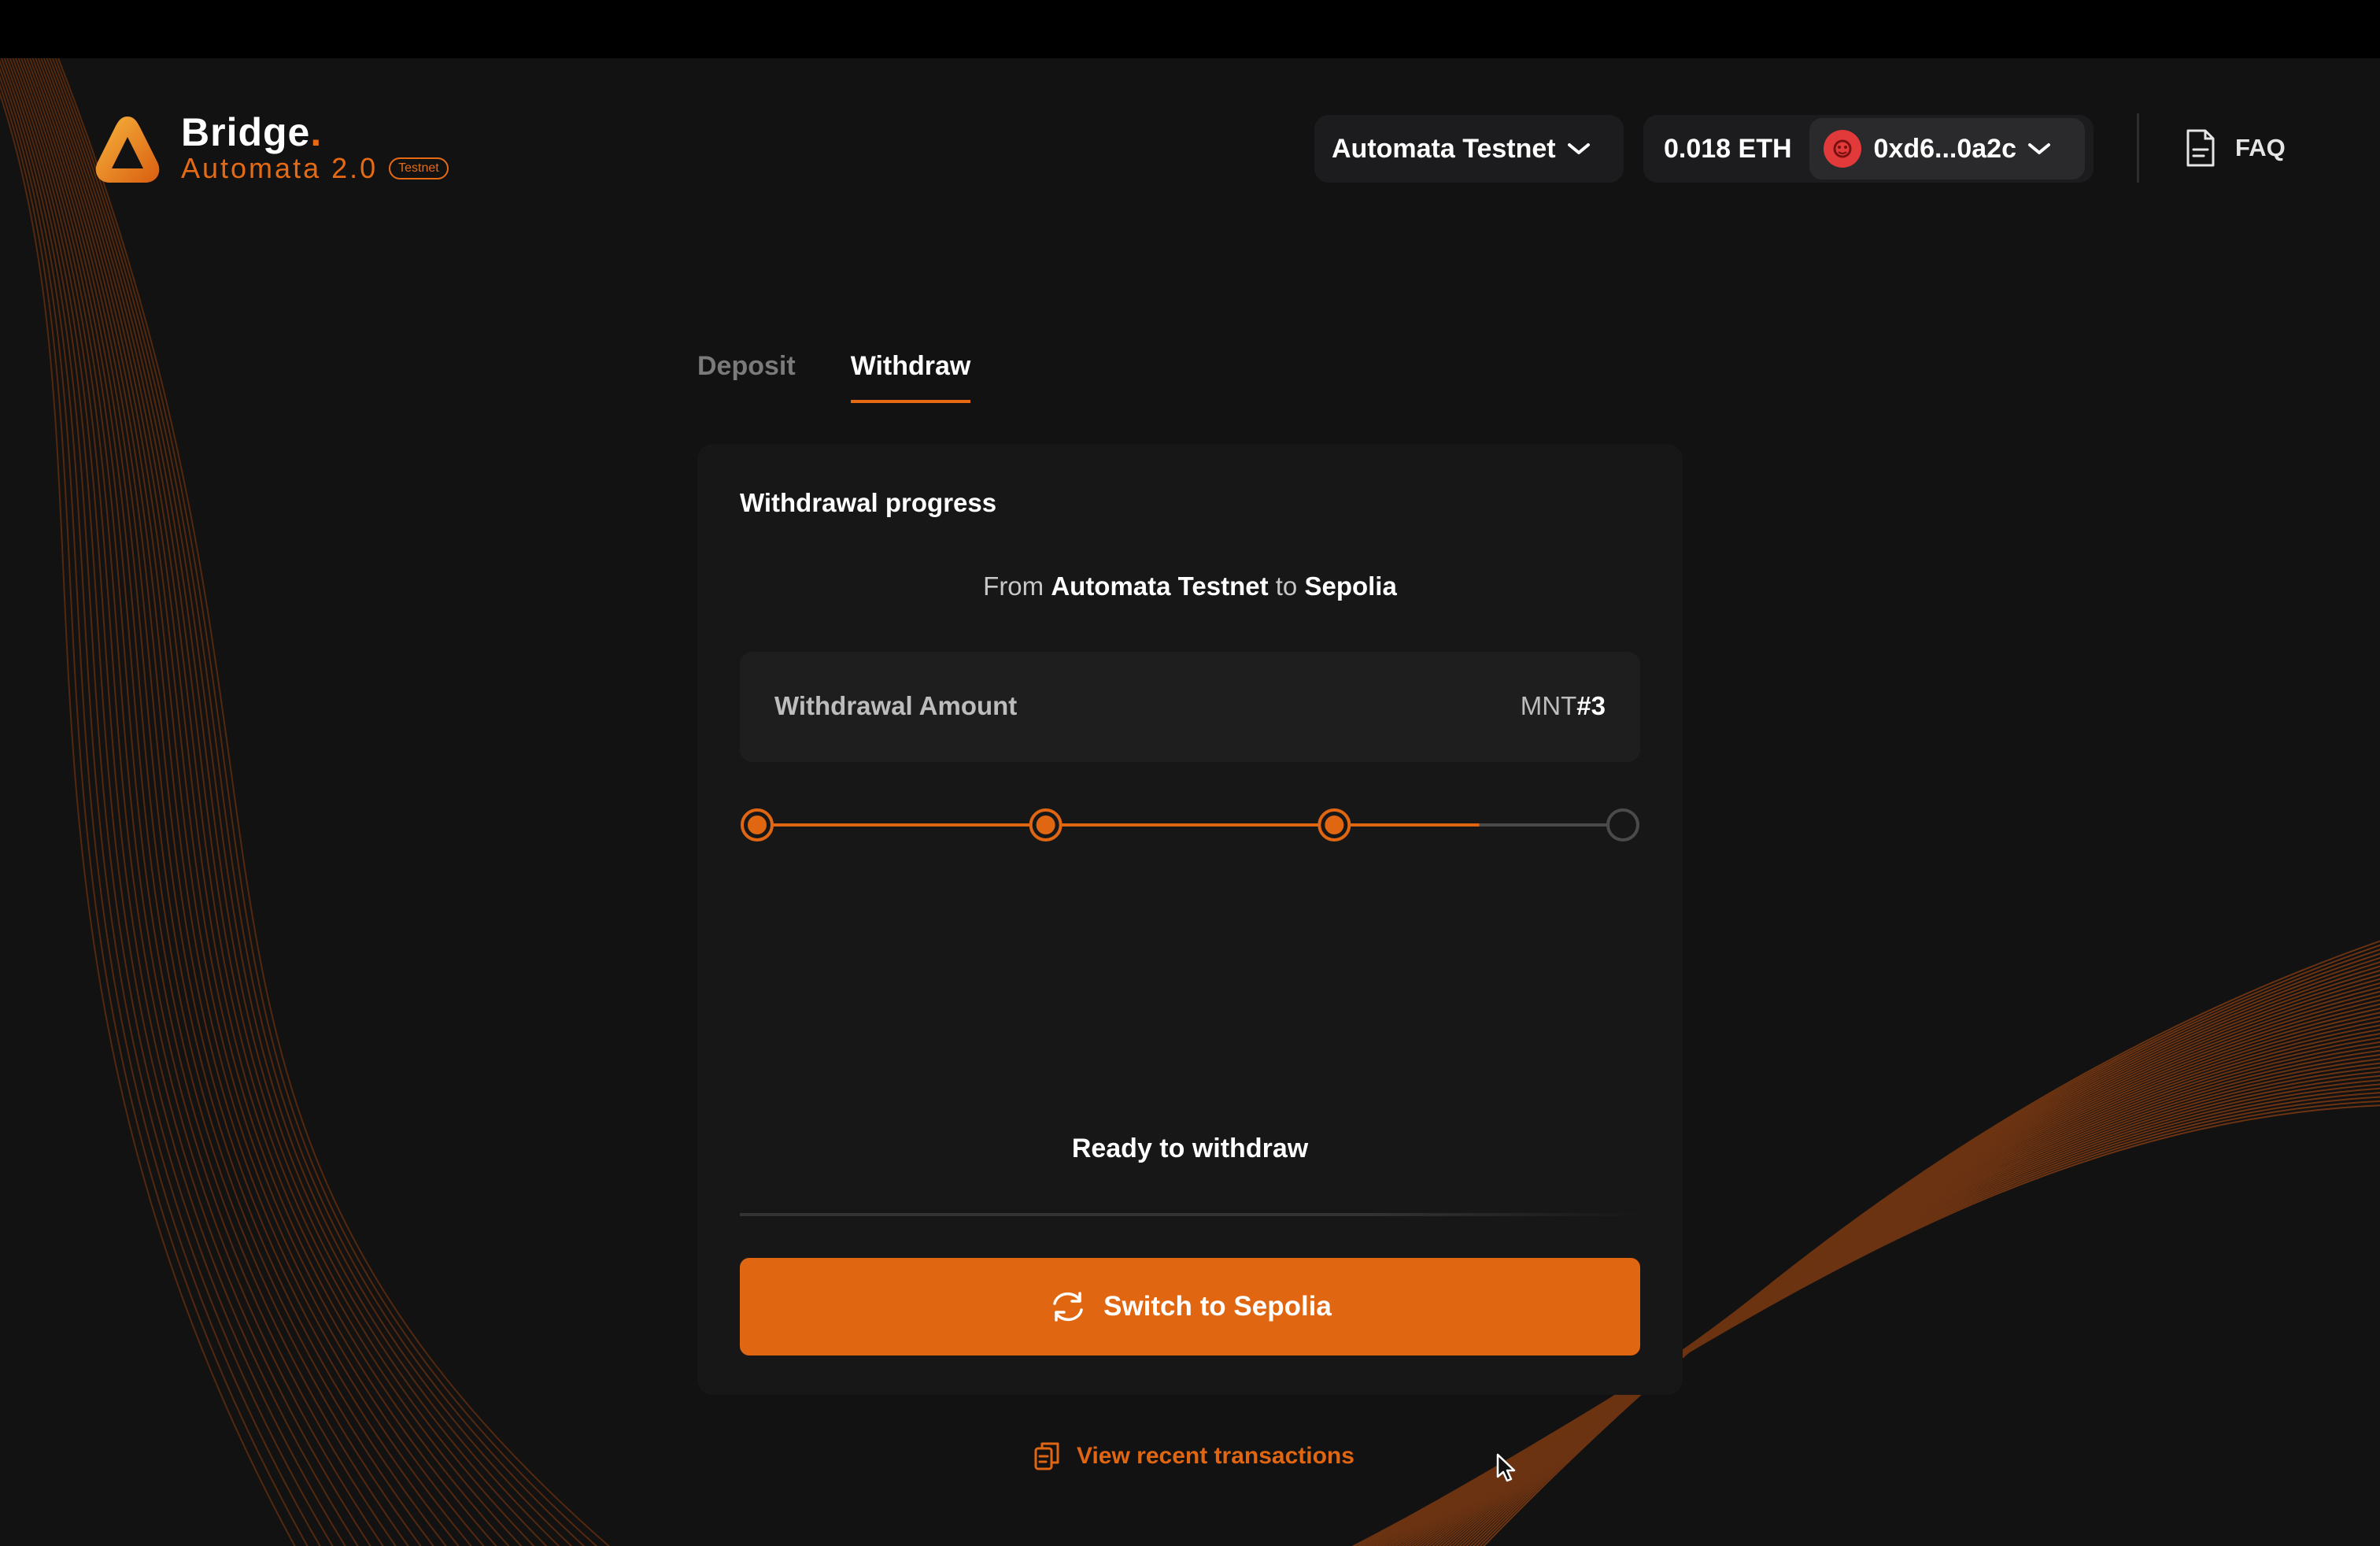  What do you see at coordinates (1190, 824) in the screenshot?
I see `withdrawal-progress-stepper` at bounding box center [1190, 824].